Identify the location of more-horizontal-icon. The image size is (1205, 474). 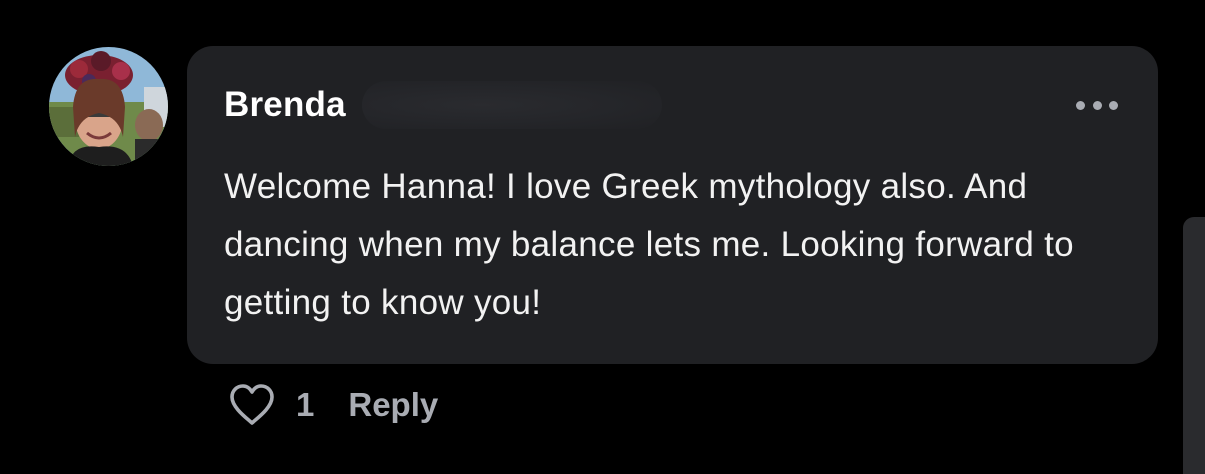
(1080, 105).